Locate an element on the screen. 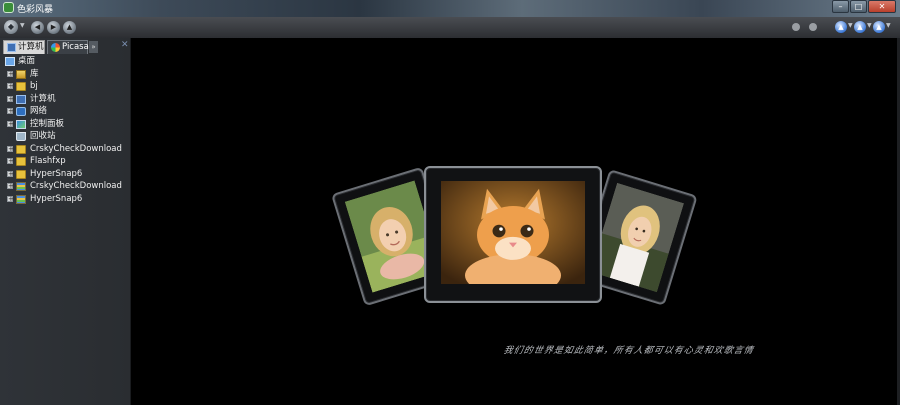 This screenshot has width=900, height=405. tree-item-hypersnap6: + HyperSnap6 is located at coordinates (65, 174).